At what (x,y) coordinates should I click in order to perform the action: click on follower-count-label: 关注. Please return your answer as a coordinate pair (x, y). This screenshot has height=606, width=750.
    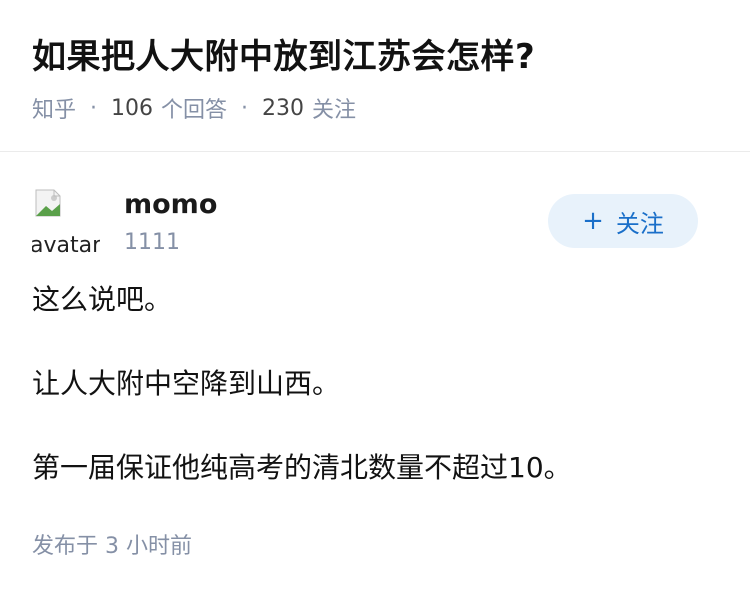
    Looking at the image, I should click on (334, 110).